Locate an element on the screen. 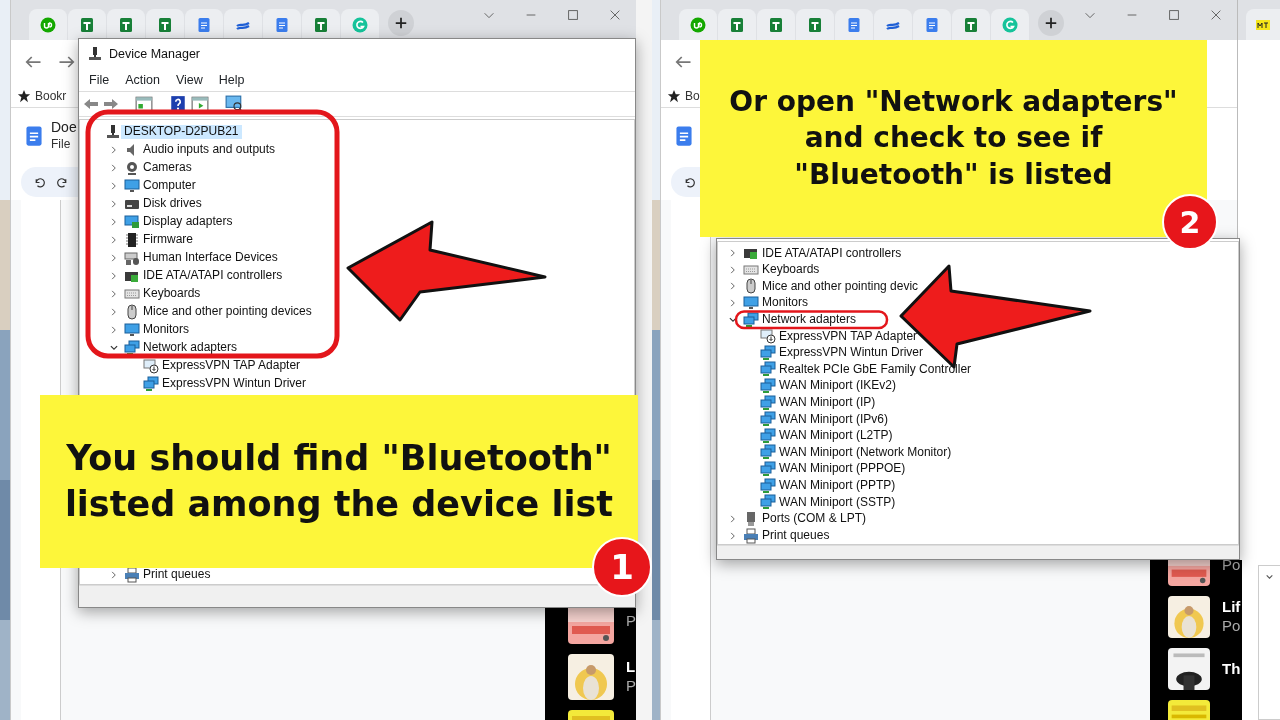 The width and height of the screenshot is (1280, 720). tree-item: Display adapters is located at coordinates (188, 222).